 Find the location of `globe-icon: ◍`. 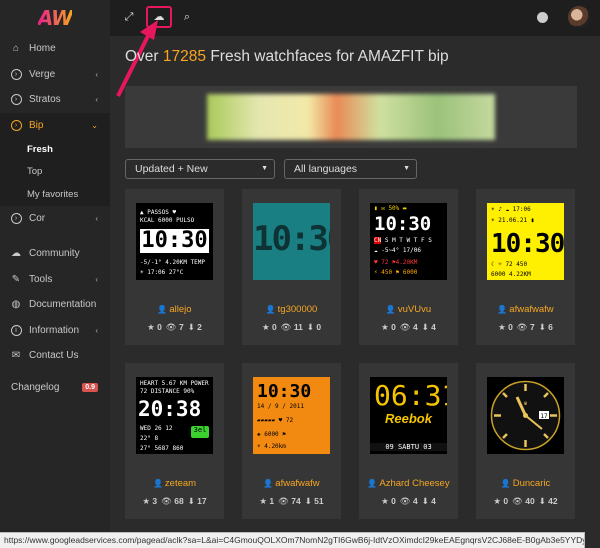

globe-icon: ◍ is located at coordinates (16, 305).